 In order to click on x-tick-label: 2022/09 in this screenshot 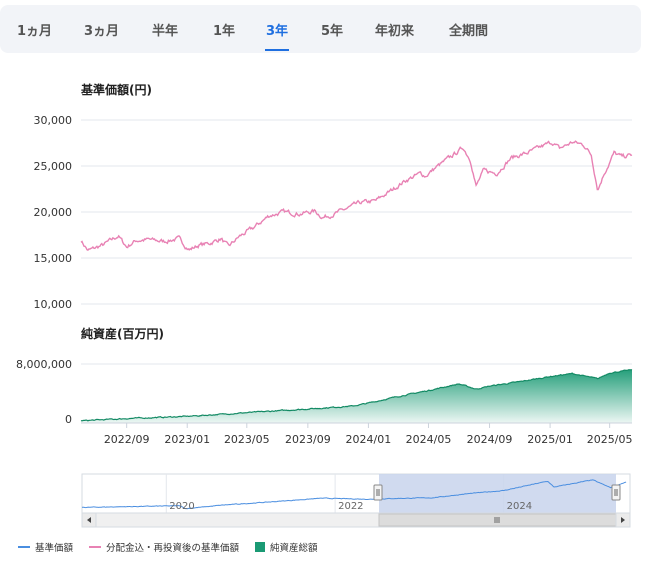, I will do `click(127, 439)`.